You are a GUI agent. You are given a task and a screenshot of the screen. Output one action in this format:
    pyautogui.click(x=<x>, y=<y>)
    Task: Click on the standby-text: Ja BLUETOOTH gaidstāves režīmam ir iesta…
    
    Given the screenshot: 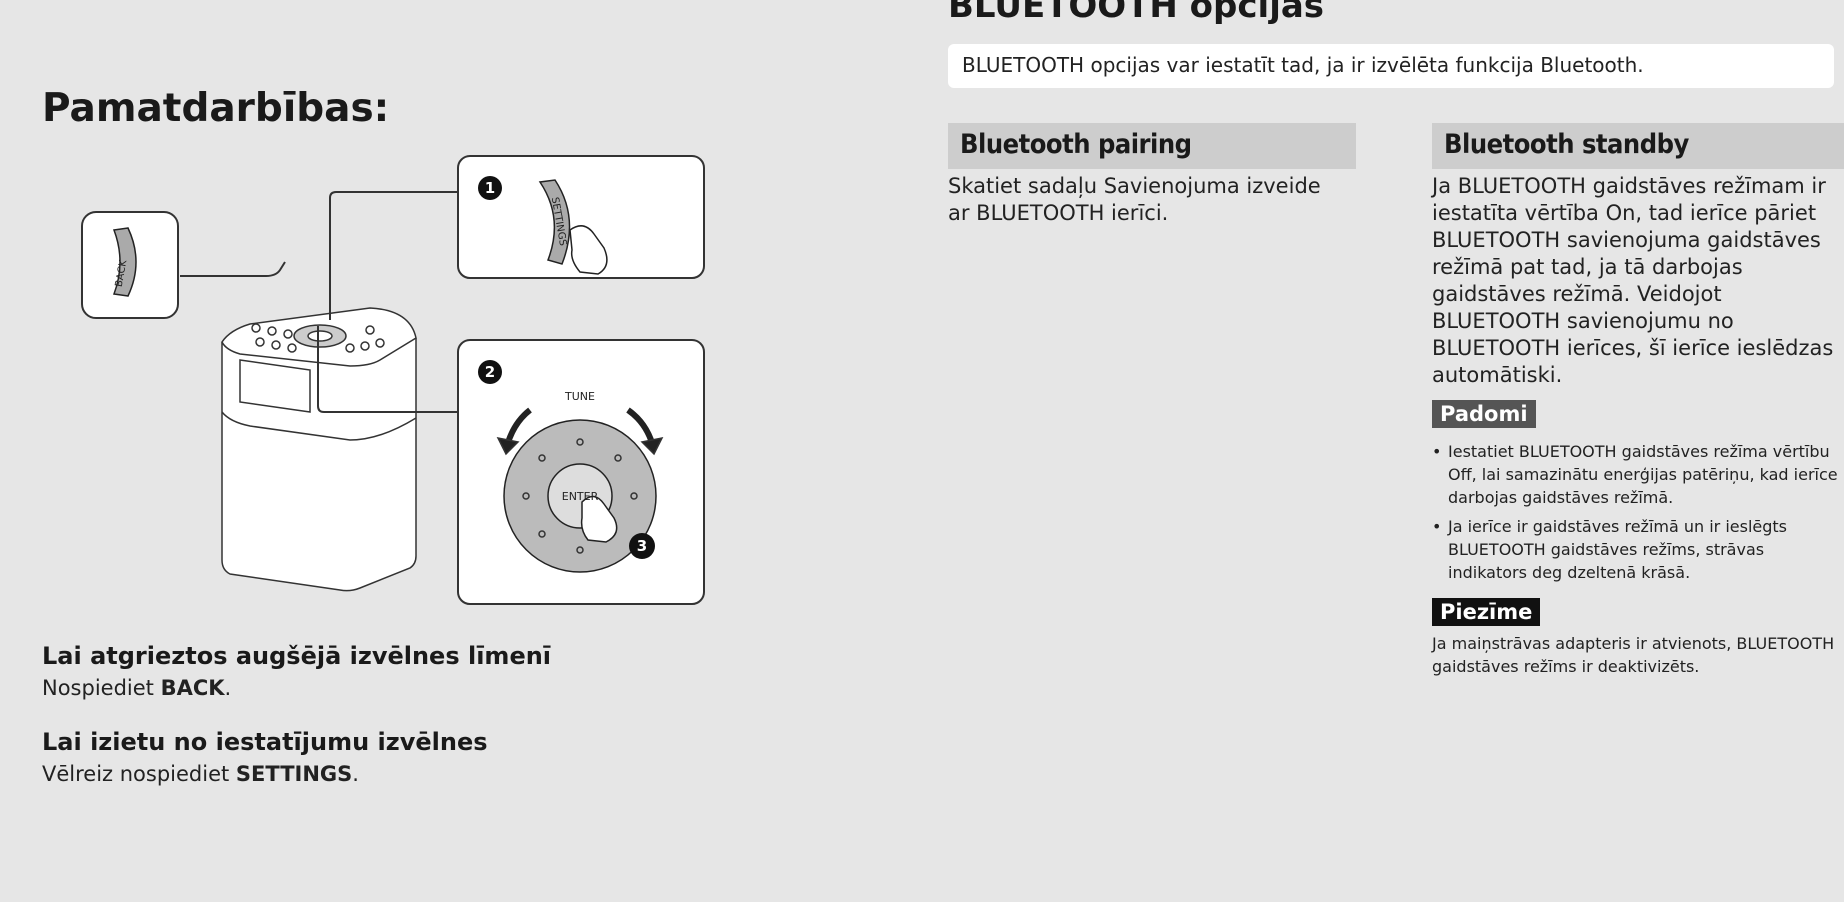 What is the action you would take?
    pyautogui.click(x=1633, y=280)
    